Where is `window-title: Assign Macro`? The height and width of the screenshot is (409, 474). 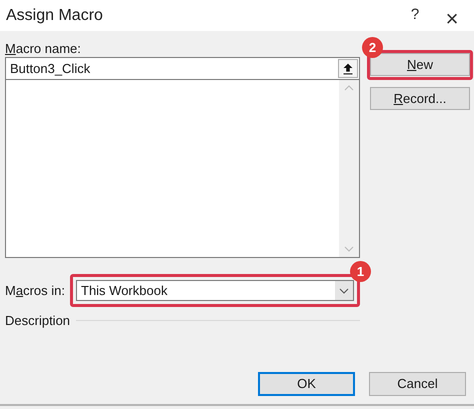
window-title: Assign Macro is located at coordinates (54, 16).